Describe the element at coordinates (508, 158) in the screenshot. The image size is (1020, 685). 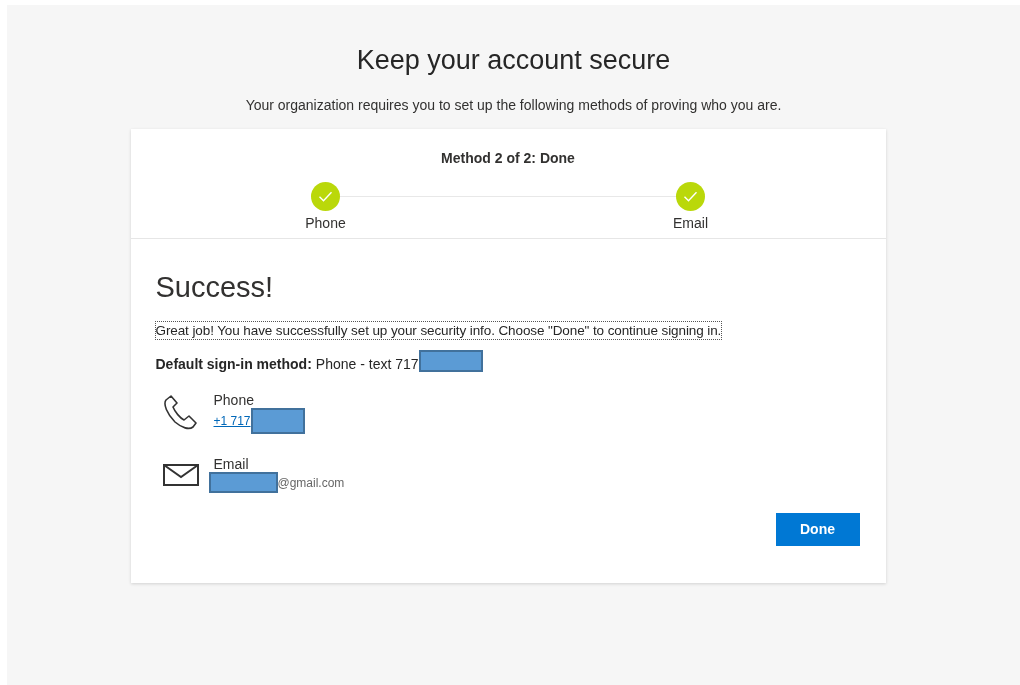
I see `progress-label: Method 2 of 2: Done` at that location.